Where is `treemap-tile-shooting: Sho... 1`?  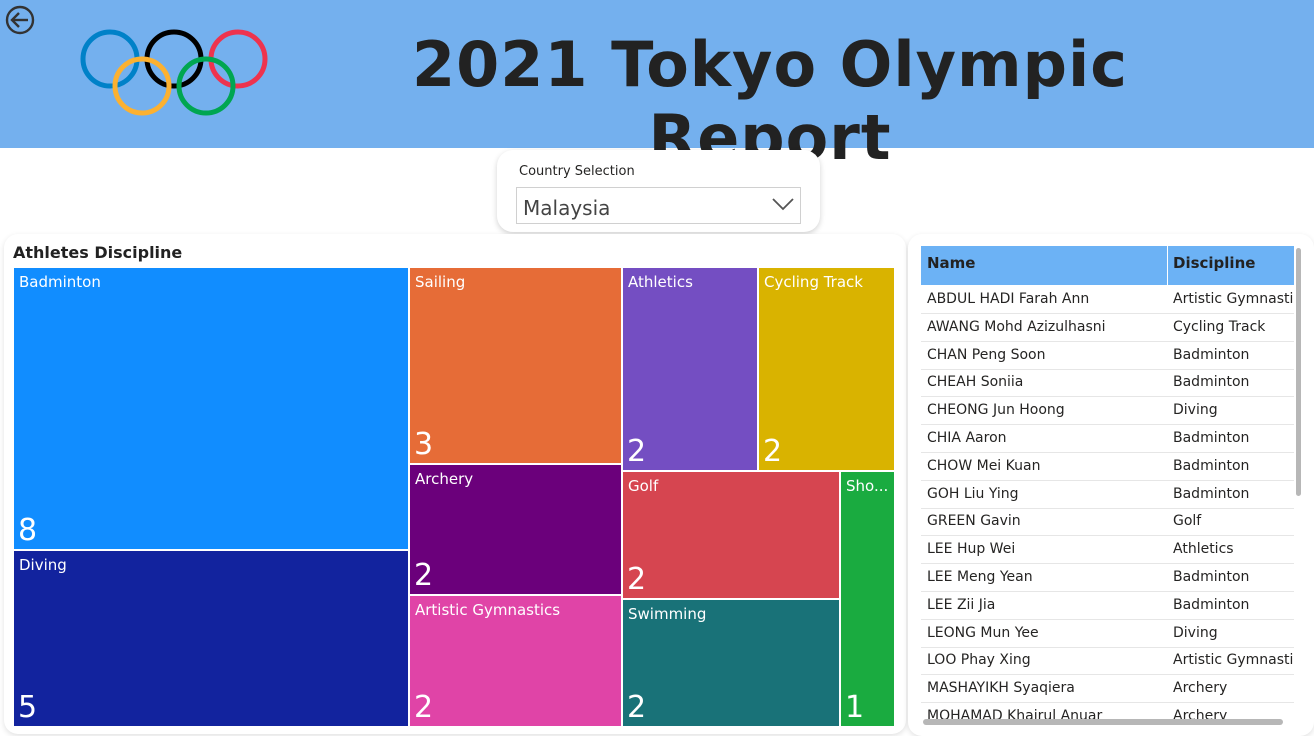 treemap-tile-shooting: Sho... 1 is located at coordinates (867, 599).